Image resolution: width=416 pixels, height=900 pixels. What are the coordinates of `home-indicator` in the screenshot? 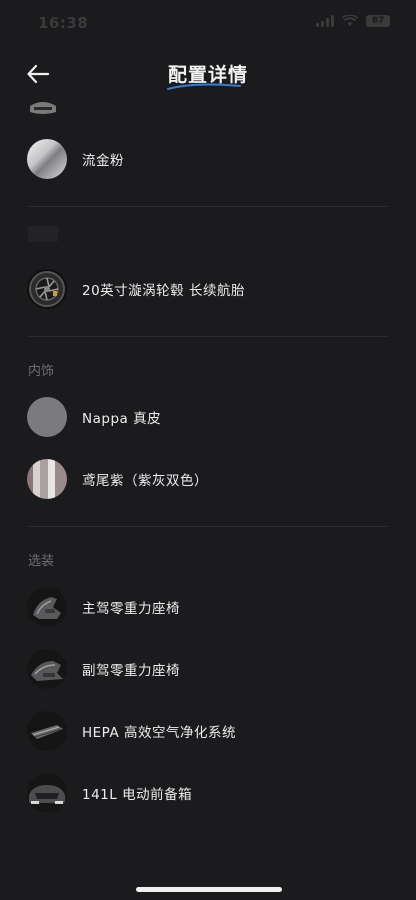 It's located at (209, 889).